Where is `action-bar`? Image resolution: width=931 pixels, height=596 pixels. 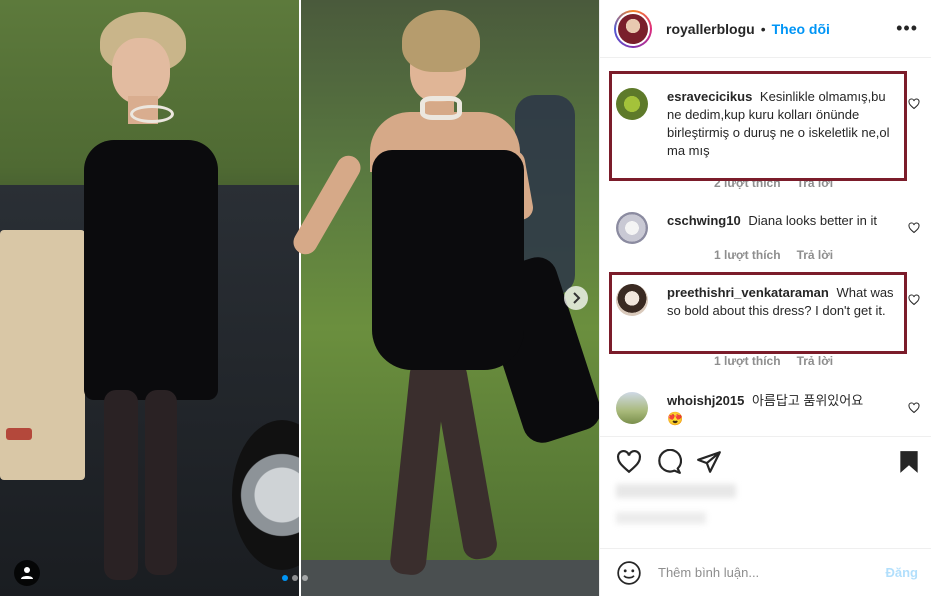 action-bar is located at coordinates (765, 459).